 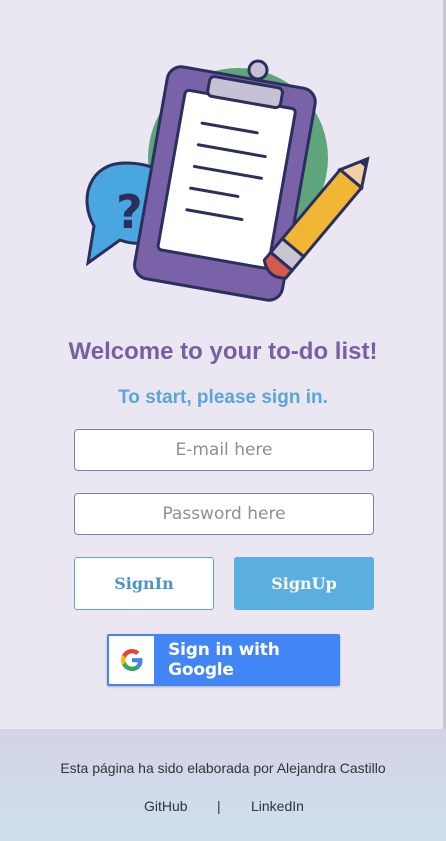 I want to click on github-link: GitHub, so click(x=166, y=806).